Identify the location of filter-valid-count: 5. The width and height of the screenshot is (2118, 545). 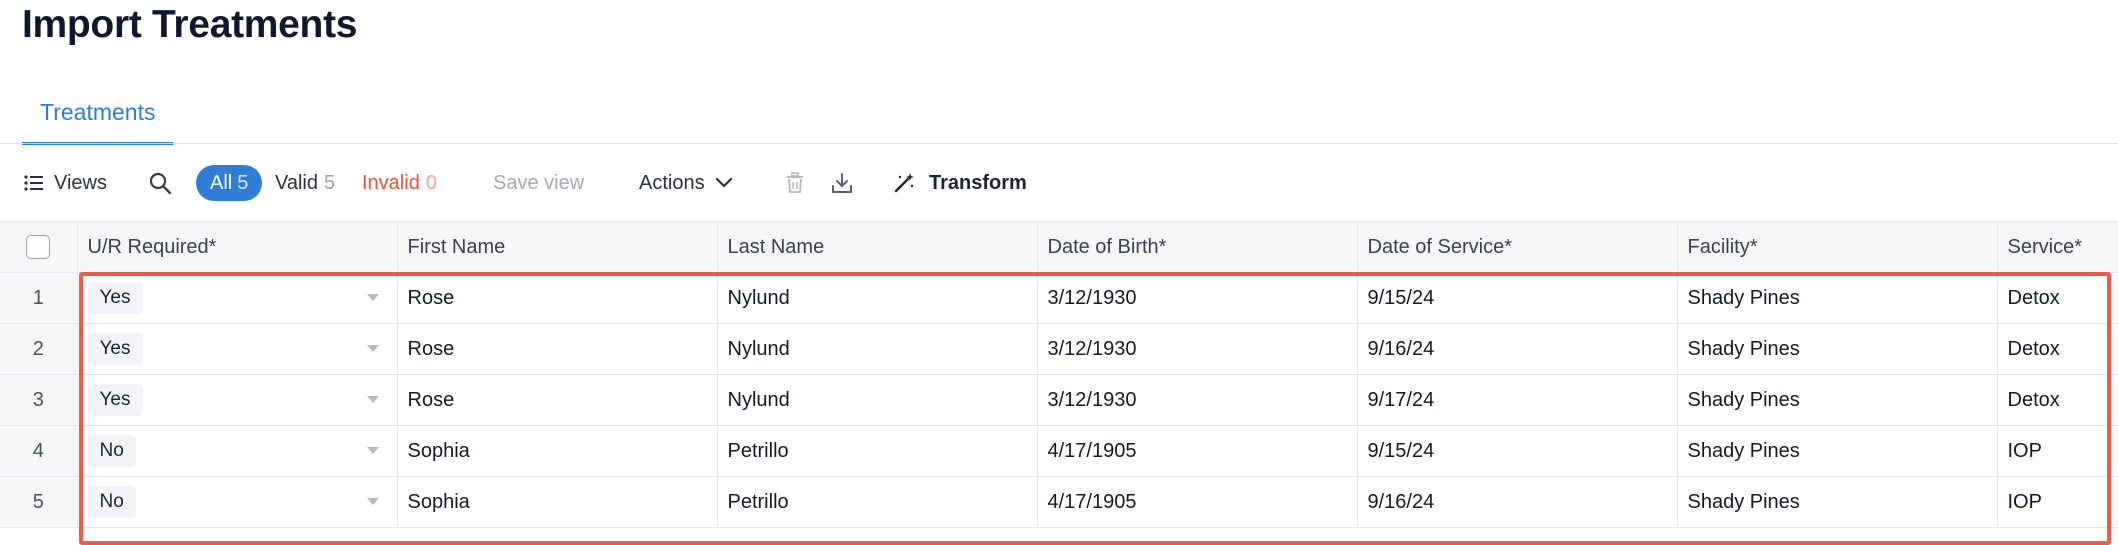
(330, 182).